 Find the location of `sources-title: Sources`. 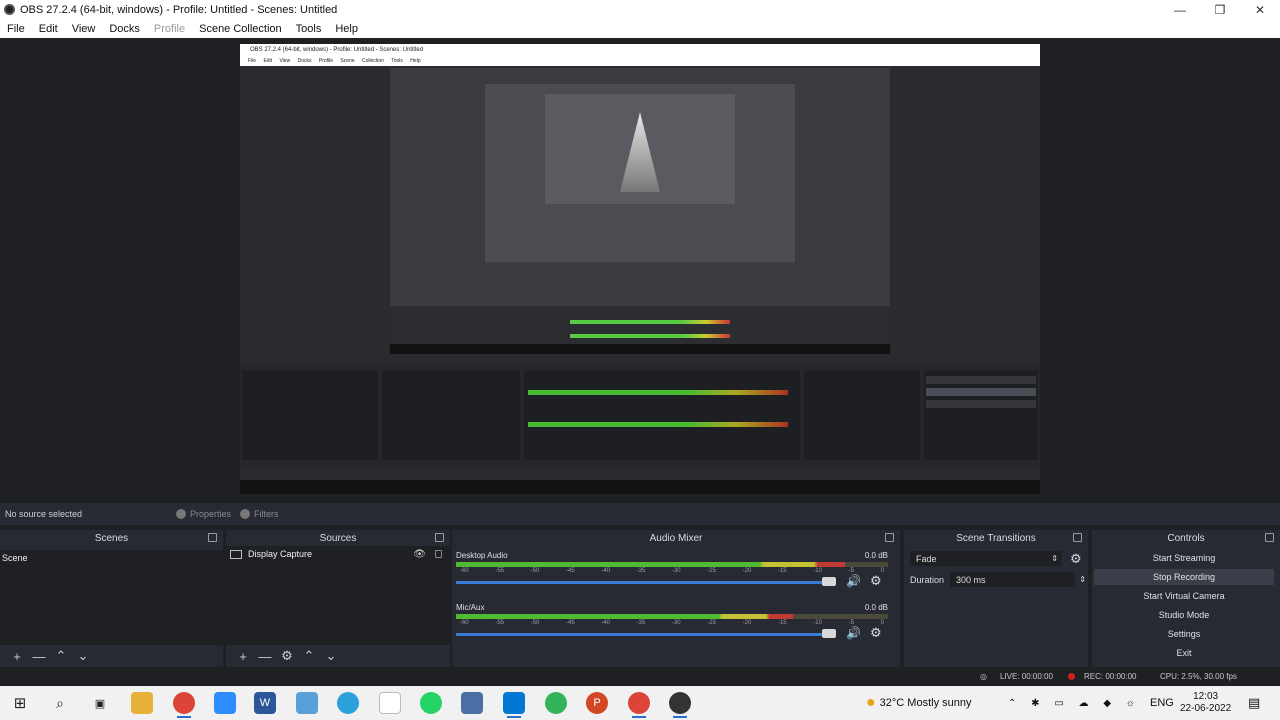

sources-title: Sources is located at coordinates (338, 538).